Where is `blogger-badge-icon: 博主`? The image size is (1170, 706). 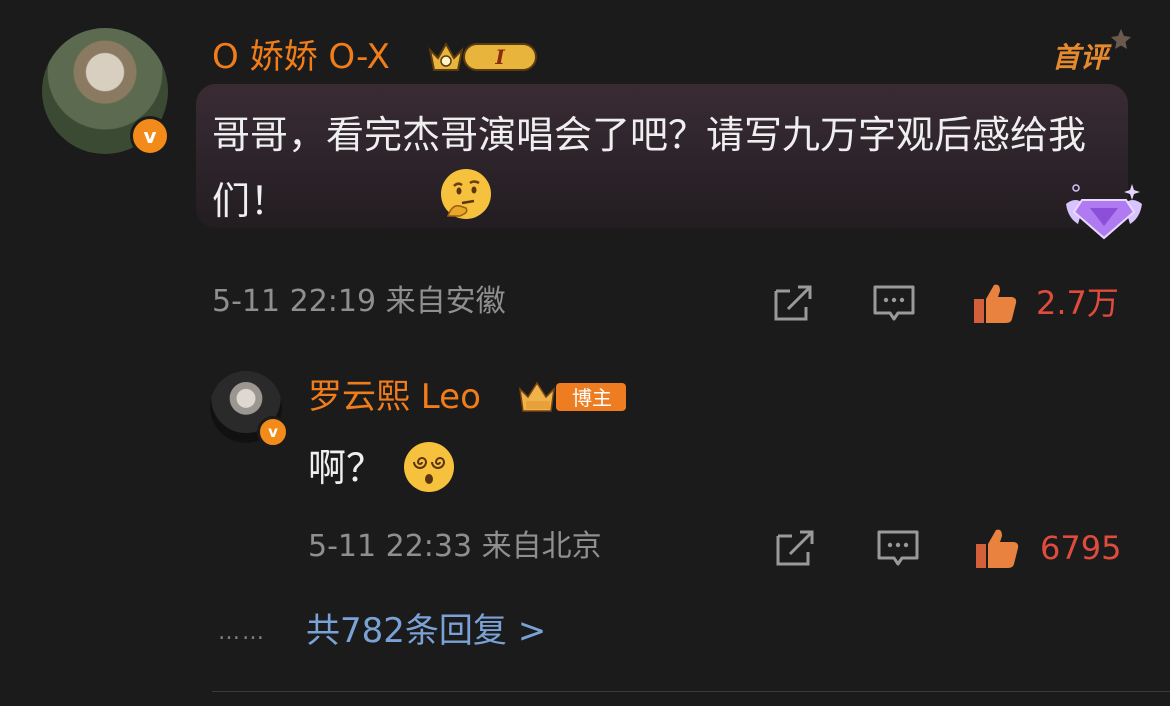
blogger-badge-icon: 博主 is located at coordinates (572, 396).